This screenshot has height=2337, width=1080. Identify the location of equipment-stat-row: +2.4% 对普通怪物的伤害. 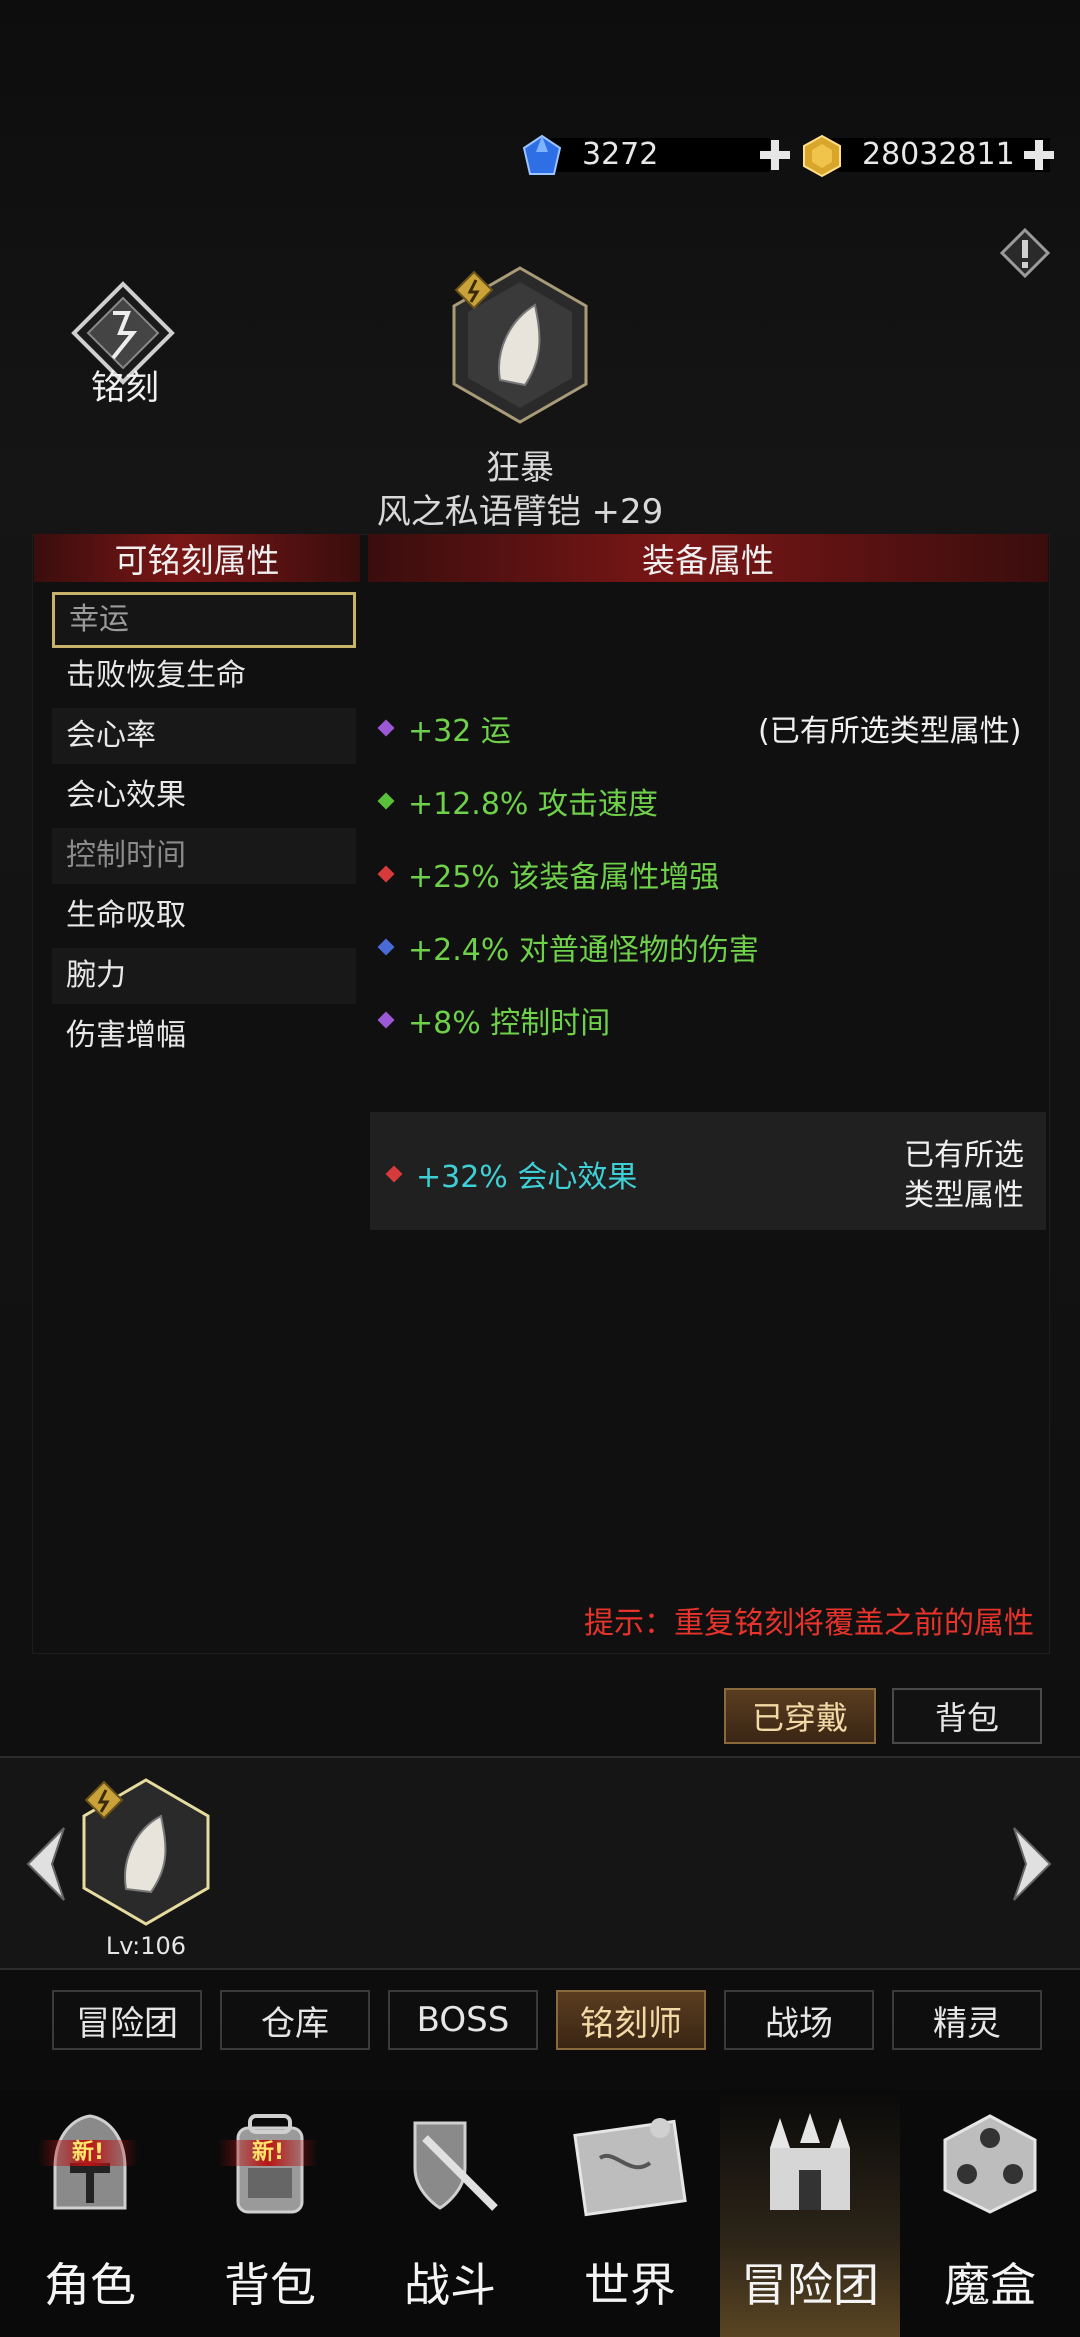
(568, 947).